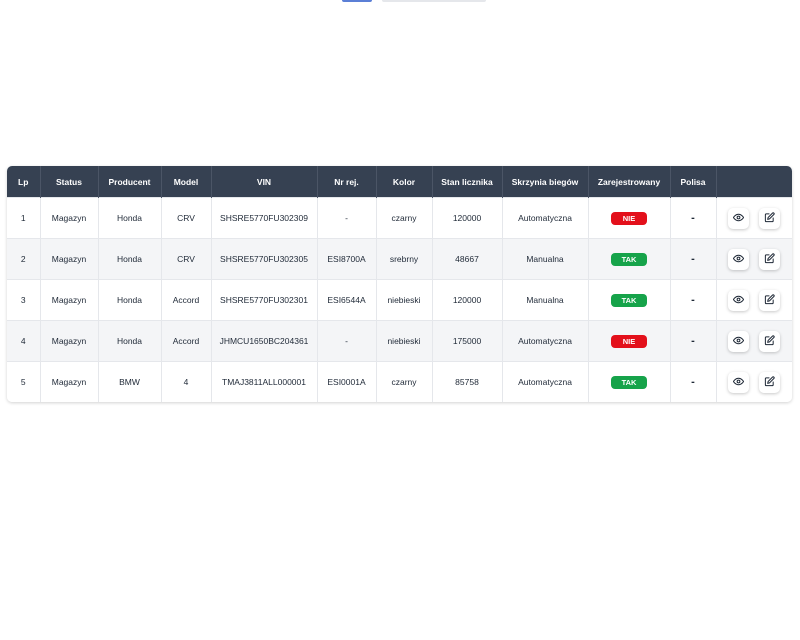  What do you see at coordinates (69, 182) in the screenshot?
I see `column-header-status: Status` at bounding box center [69, 182].